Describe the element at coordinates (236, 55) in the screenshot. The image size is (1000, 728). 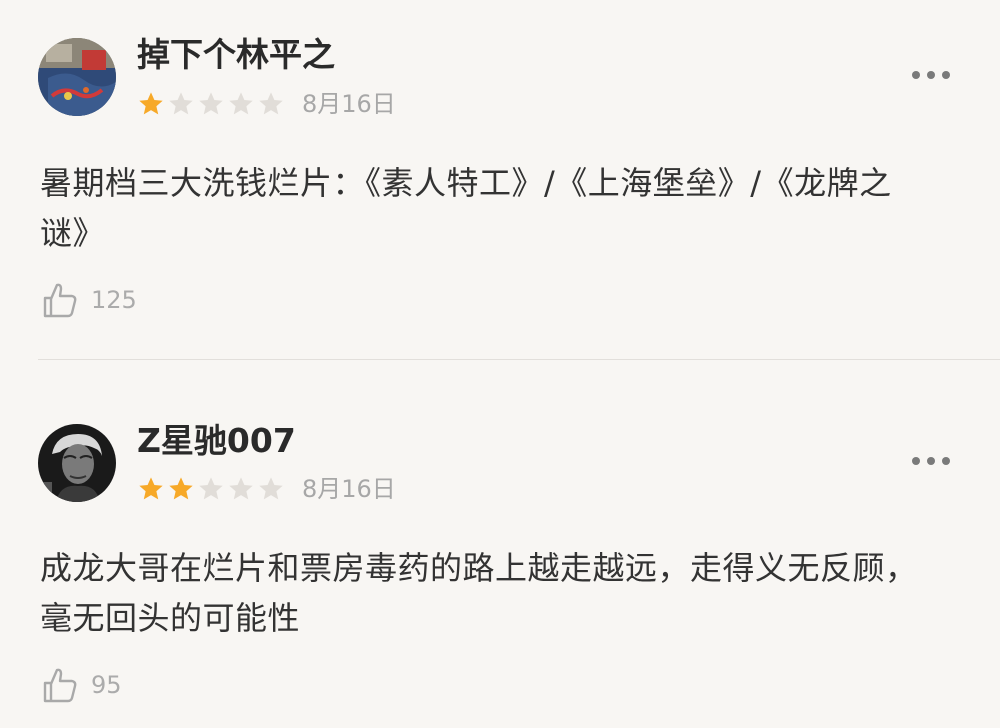
I see `username: 掉下个林平之` at that location.